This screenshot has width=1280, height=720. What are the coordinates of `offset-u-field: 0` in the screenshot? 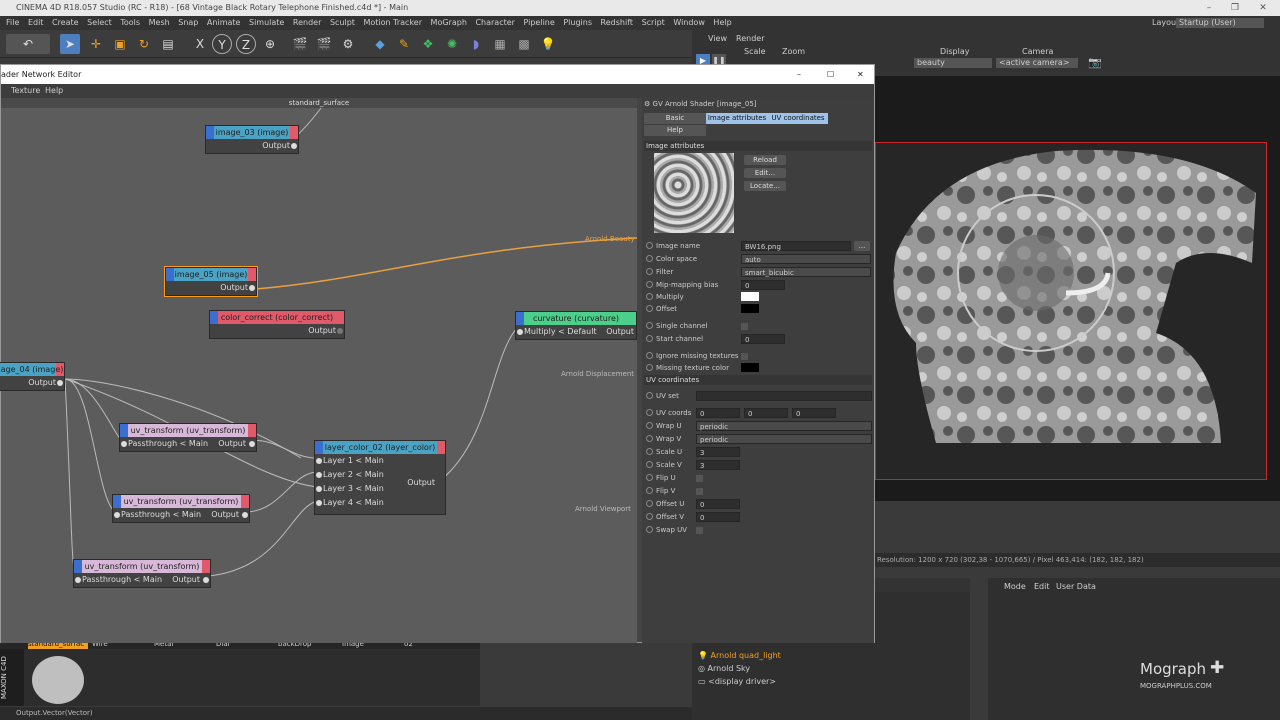 It's located at (718, 504).